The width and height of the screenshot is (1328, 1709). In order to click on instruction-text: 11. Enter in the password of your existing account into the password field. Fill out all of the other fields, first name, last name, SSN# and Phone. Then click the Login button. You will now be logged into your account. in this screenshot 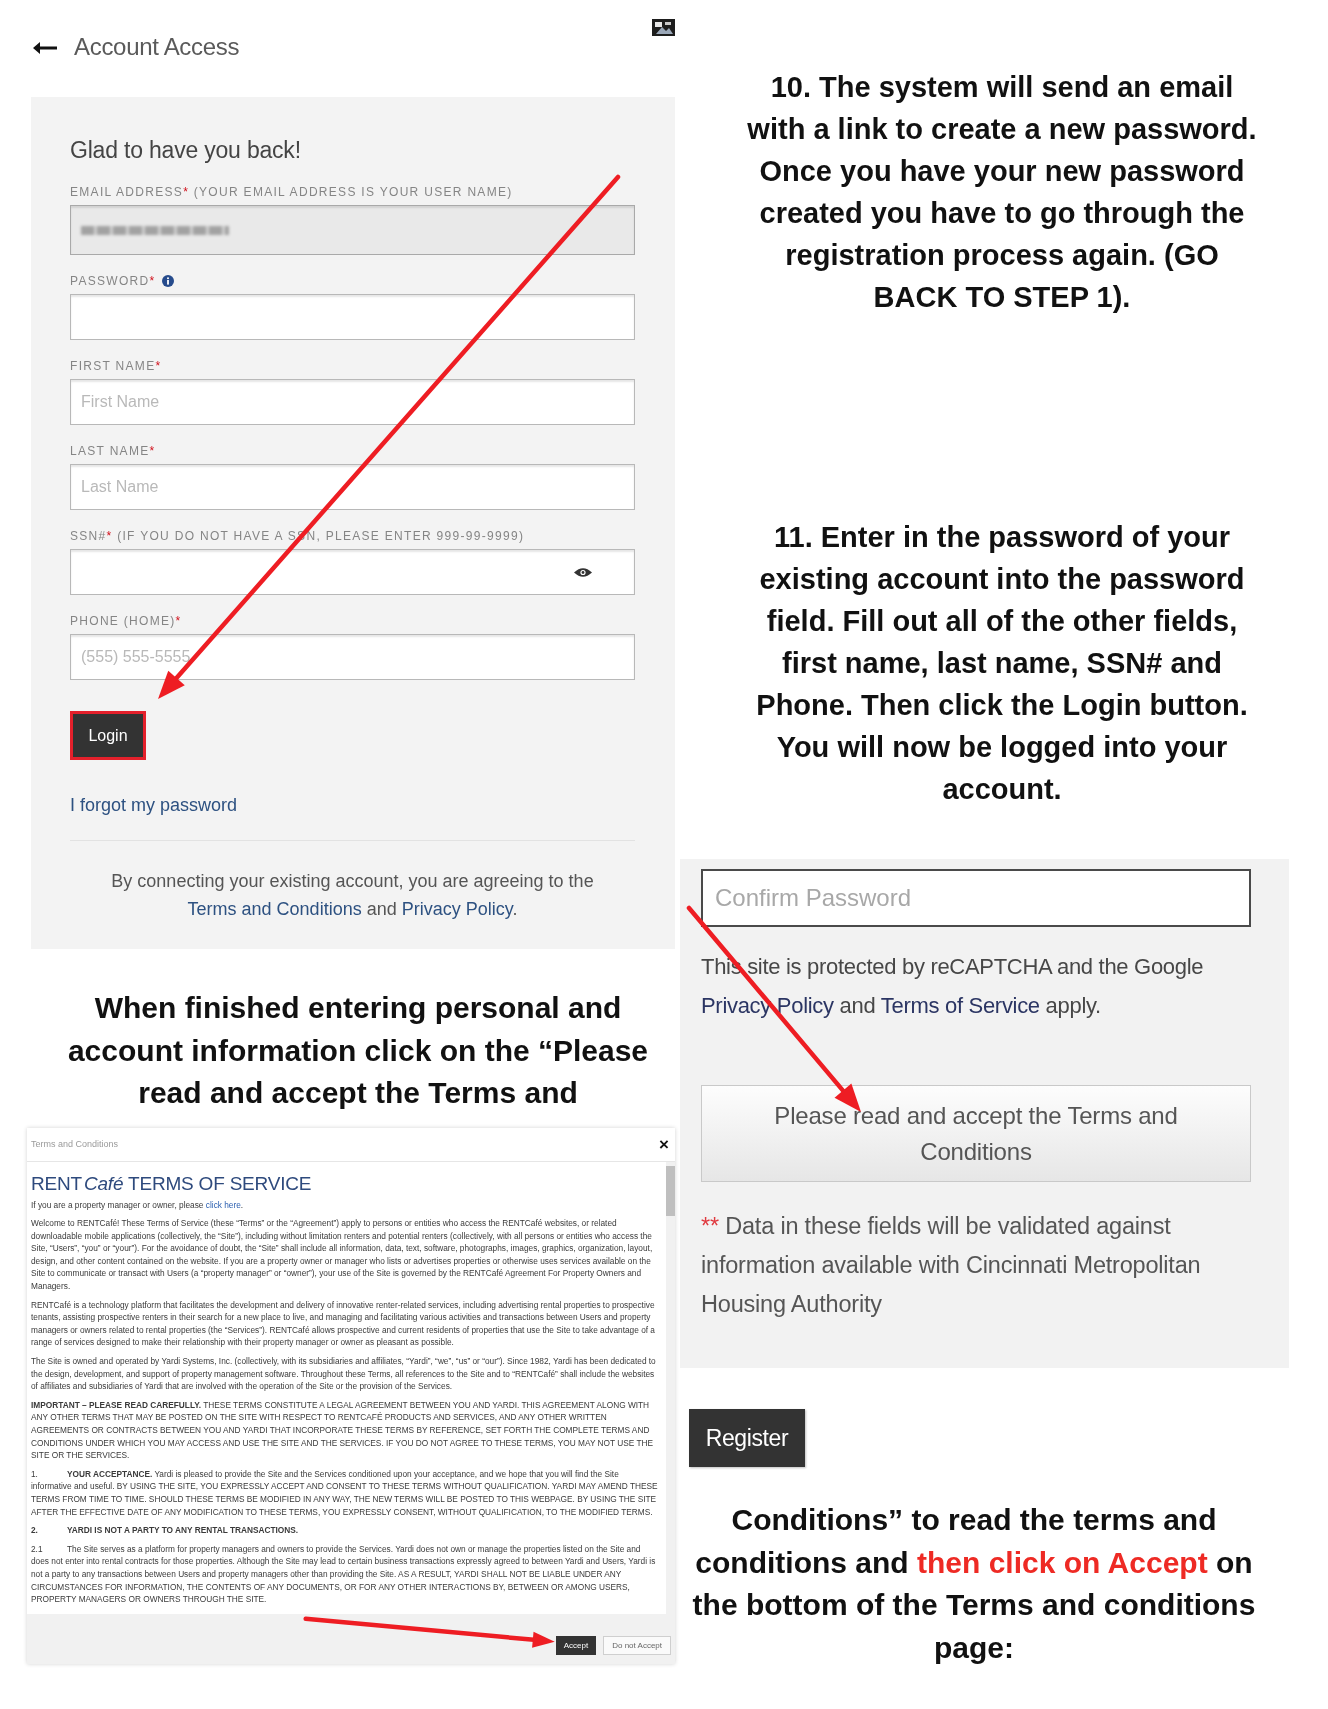, I will do `click(1002, 663)`.